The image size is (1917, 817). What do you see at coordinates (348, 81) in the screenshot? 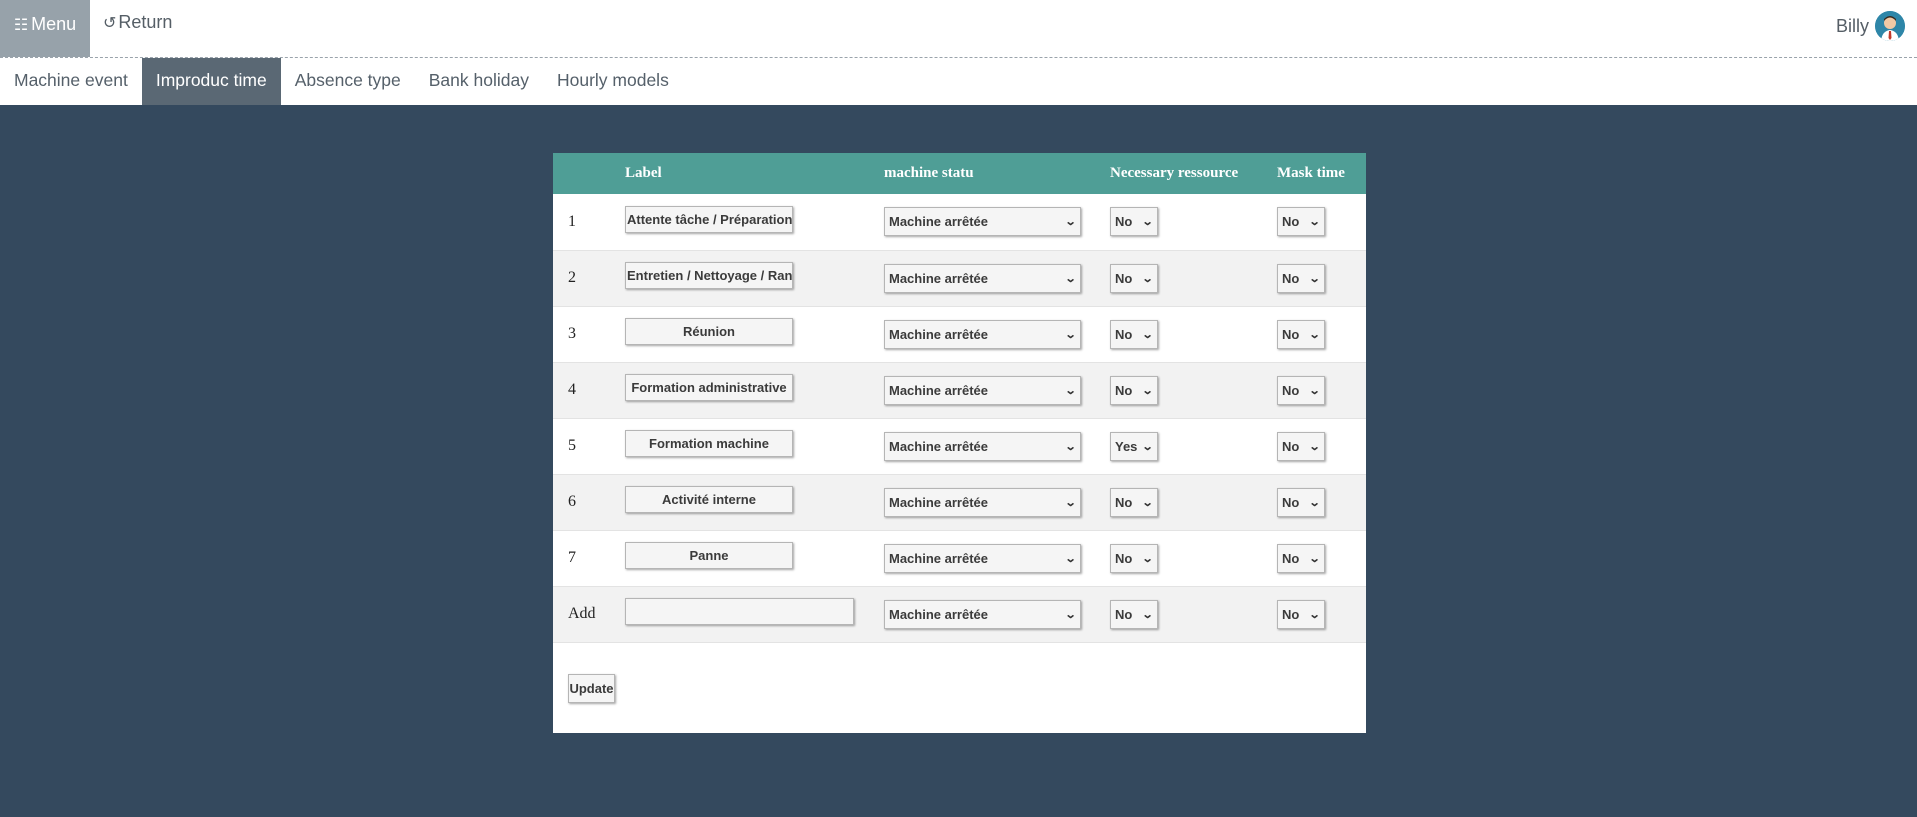
I see `tab-absence-type: Absence type` at bounding box center [348, 81].